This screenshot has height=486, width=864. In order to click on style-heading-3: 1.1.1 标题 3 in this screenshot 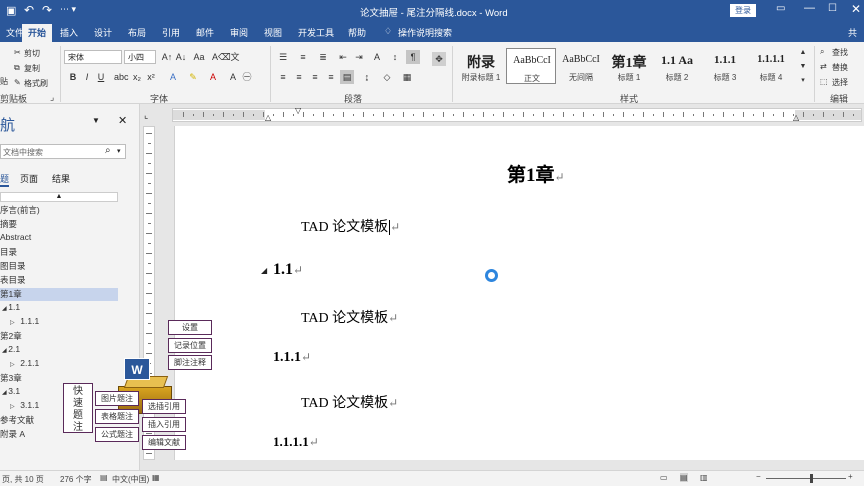, I will do `click(725, 66)`.